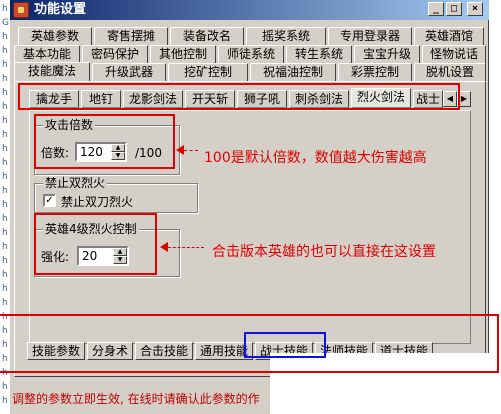 The width and height of the screenshot is (501, 414). What do you see at coordinates (454, 9) in the screenshot?
I see `maximize-button: □` at bounding box center [454, 9].